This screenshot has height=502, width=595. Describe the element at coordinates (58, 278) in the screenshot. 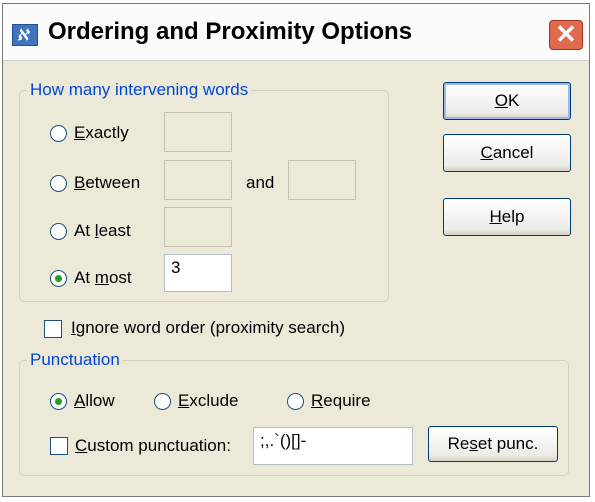

I see `at-most-radio` at that location.